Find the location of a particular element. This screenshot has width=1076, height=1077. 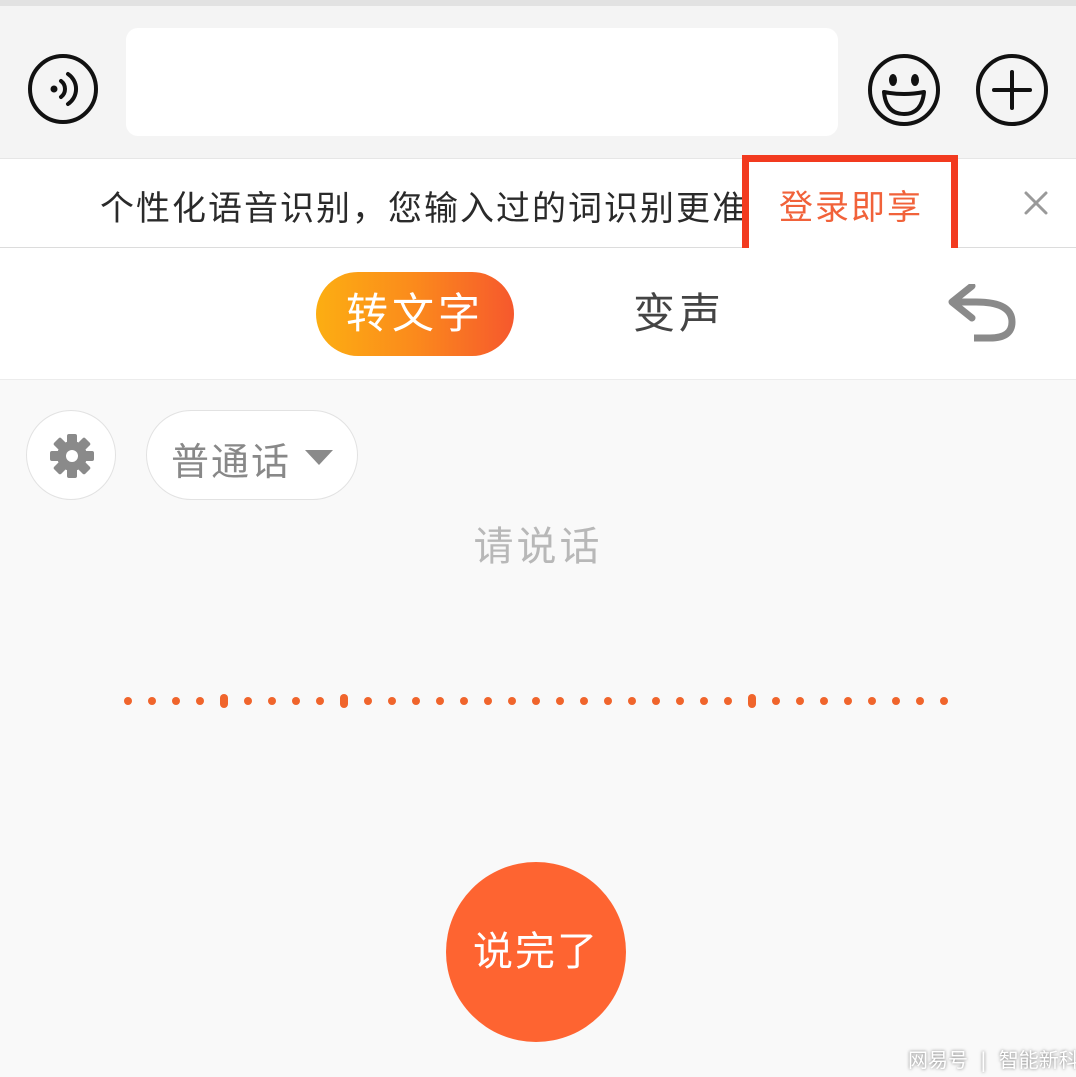

input-bar is located at coordinates (538, 82).